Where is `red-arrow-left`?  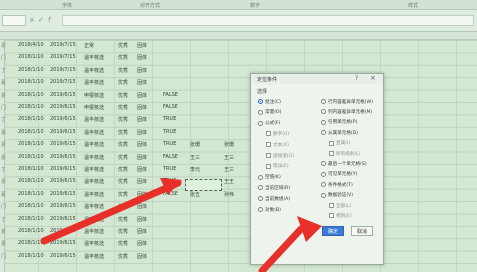 red-arrow-left is located at coordinates (111, 212).